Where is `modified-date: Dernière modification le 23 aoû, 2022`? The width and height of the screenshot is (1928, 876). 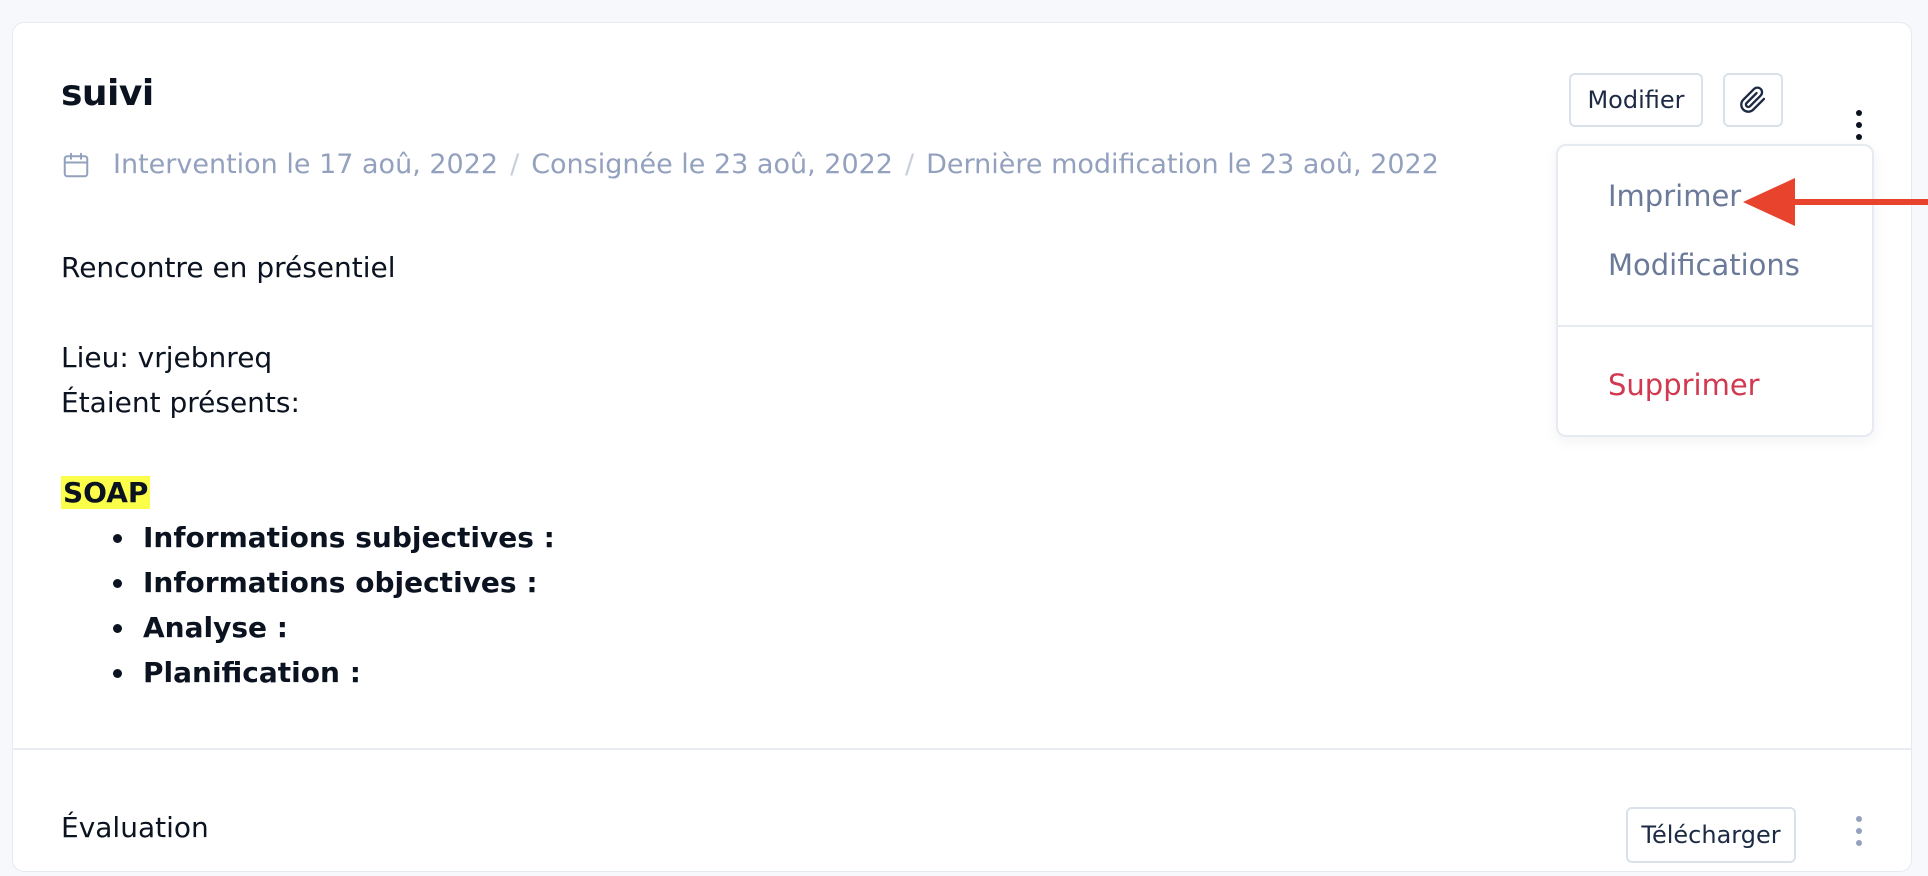
modified-date: Dernière modification le 23 aoû, 2022 is located at coordinates (1182, 164).